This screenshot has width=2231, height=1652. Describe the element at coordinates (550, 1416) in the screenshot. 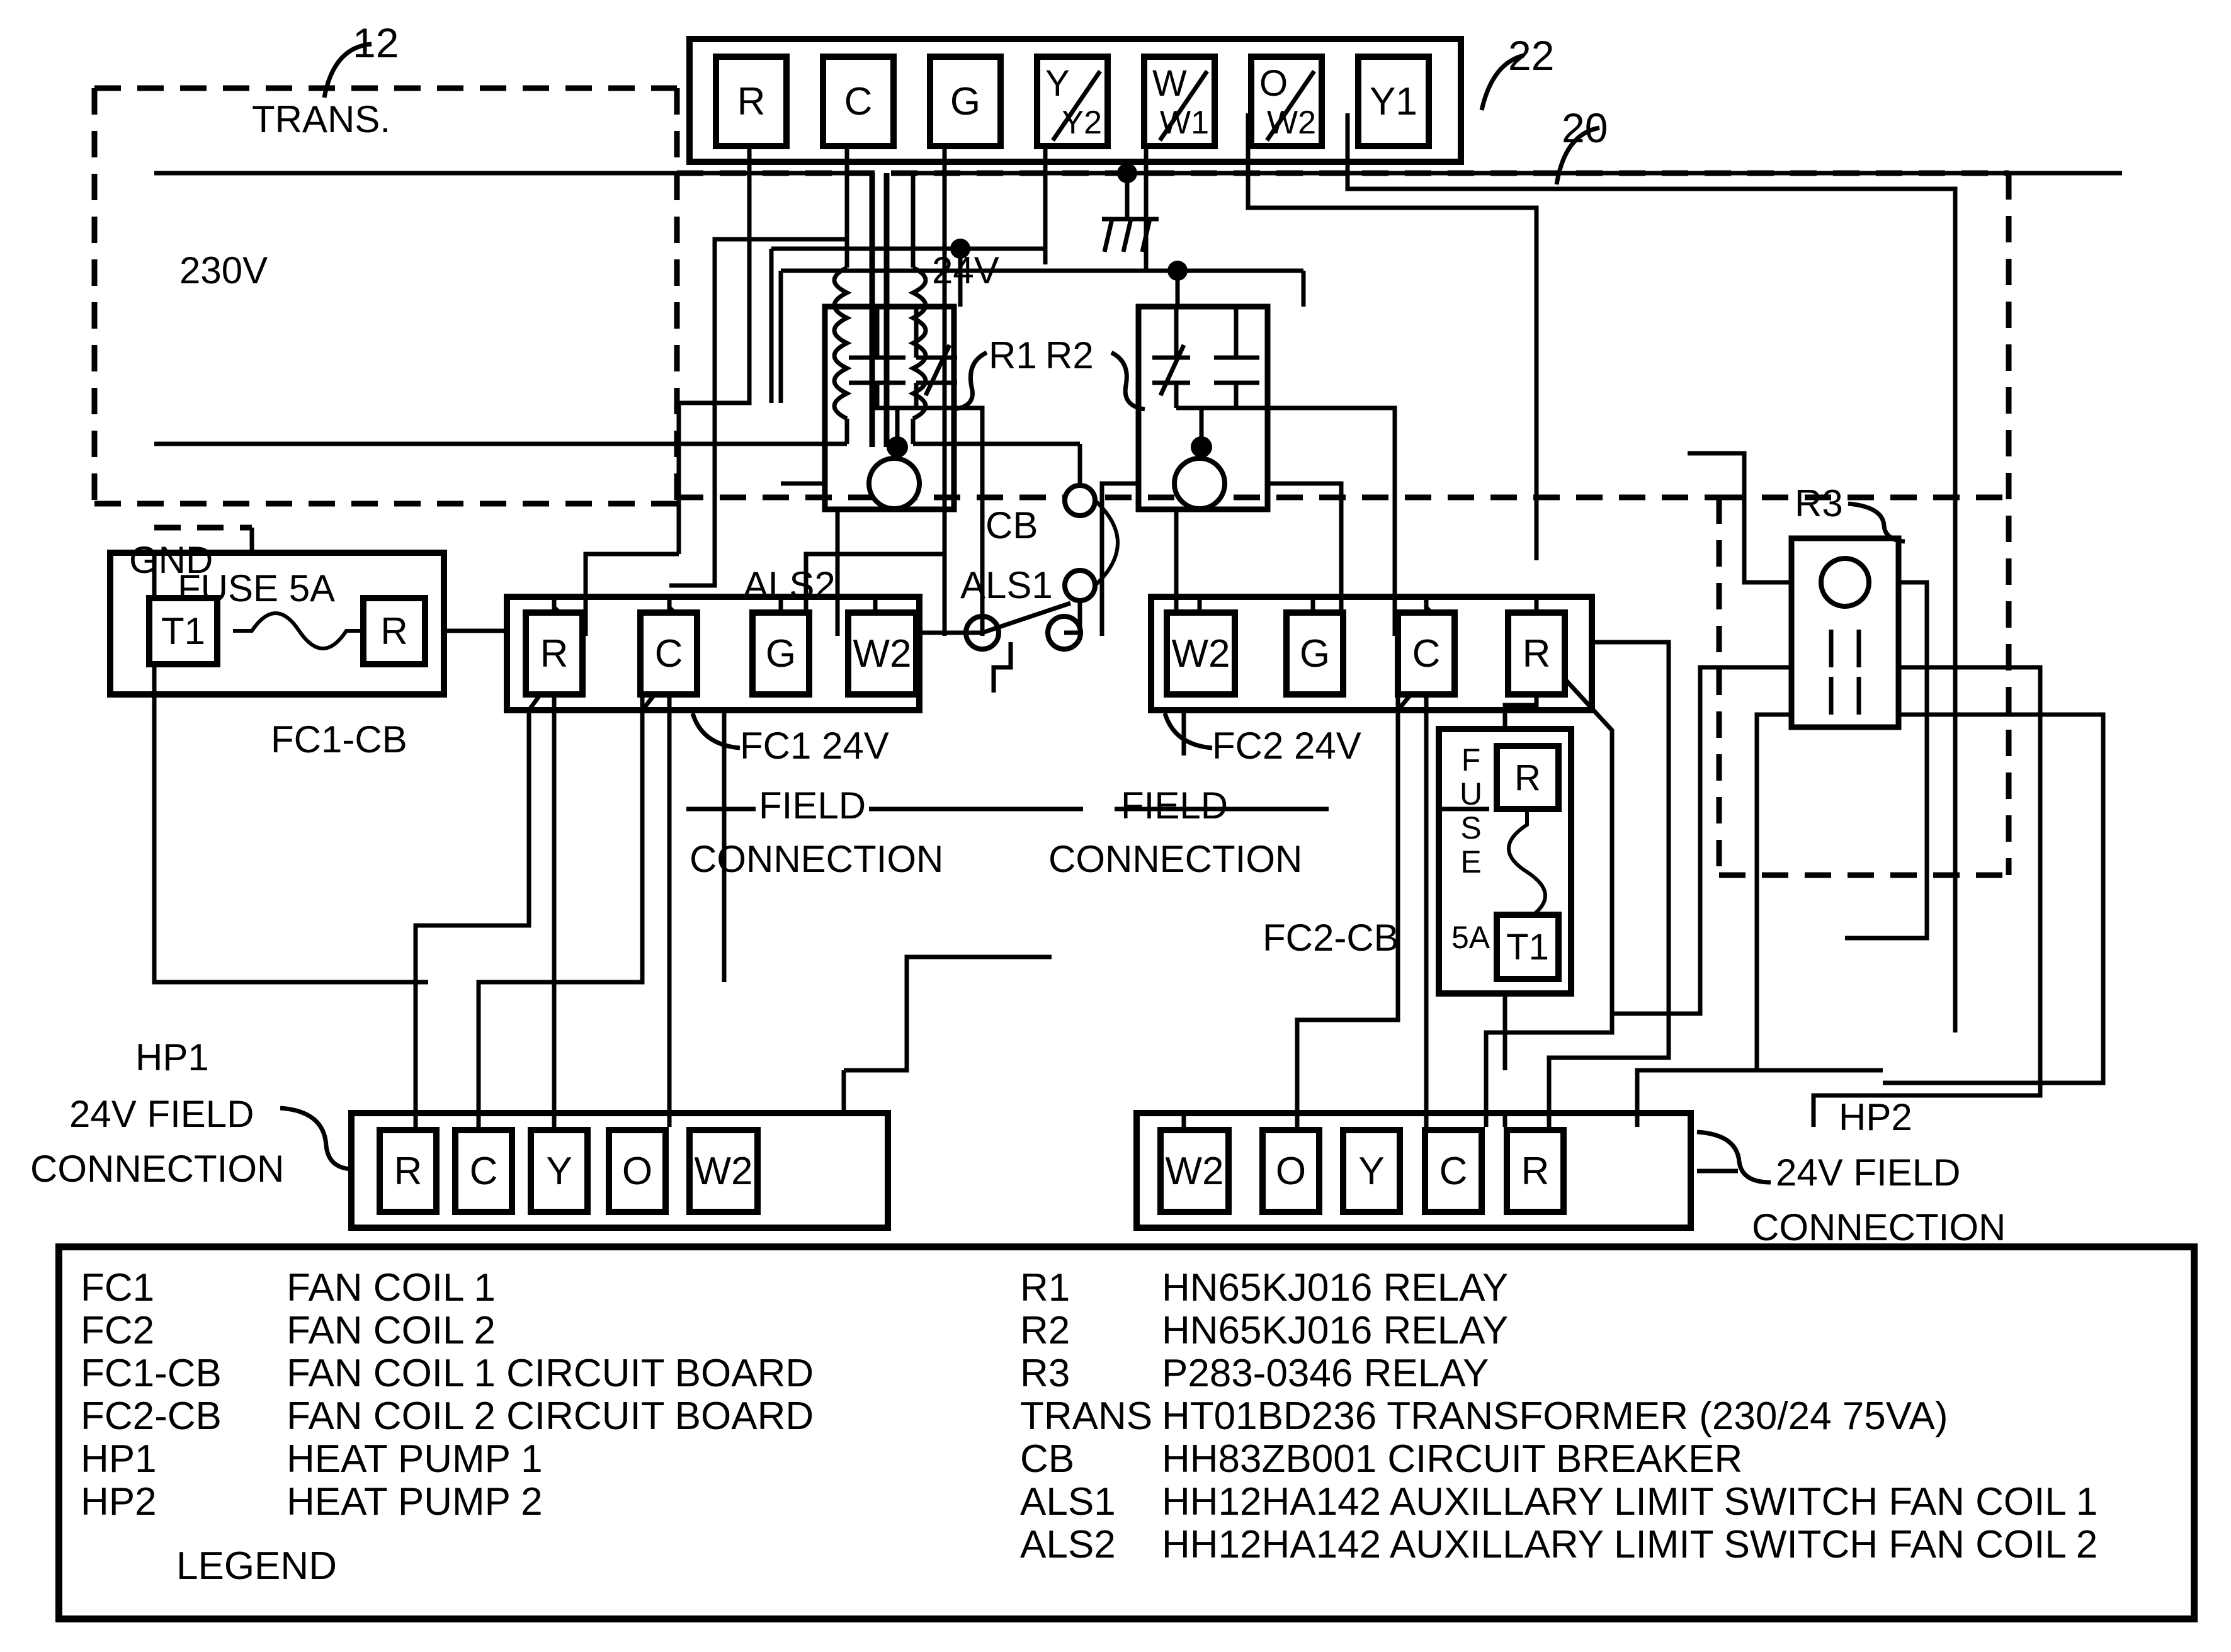

I see `legend-left-desc: FAN COIL 2 CIRCUIT BOARD` at that location.